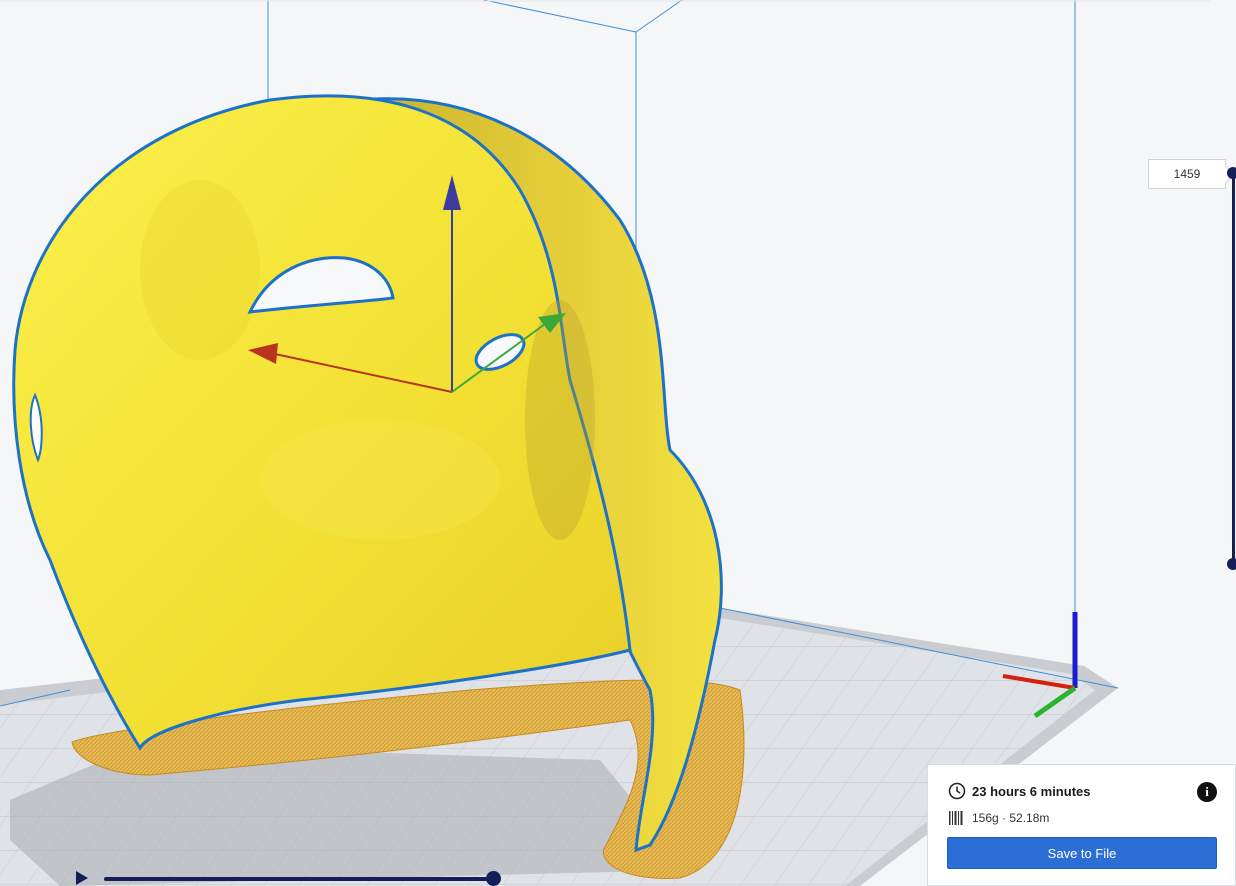 The width and height of the screenshot is (1236, 886). Describe the element at coordinates (957, 791) in the screenshot. I see `clock-icon` at that location.